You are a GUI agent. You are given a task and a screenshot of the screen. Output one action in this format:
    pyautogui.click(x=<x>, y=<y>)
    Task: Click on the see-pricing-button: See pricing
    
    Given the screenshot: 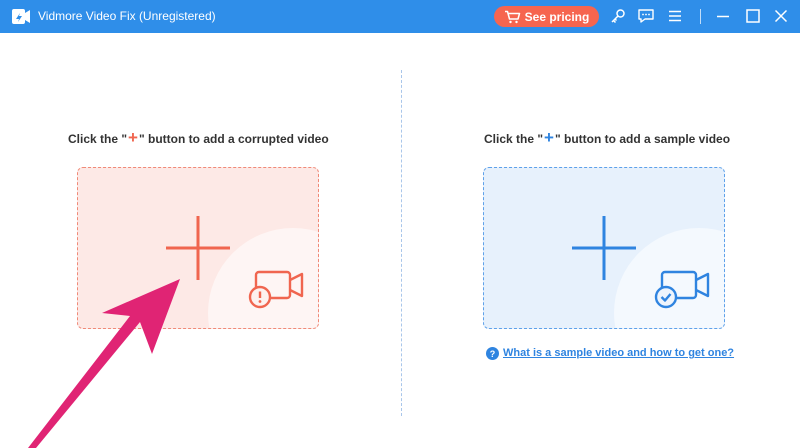 What is the action you would take?
    pyautogui.click(x=546, y=16)
    